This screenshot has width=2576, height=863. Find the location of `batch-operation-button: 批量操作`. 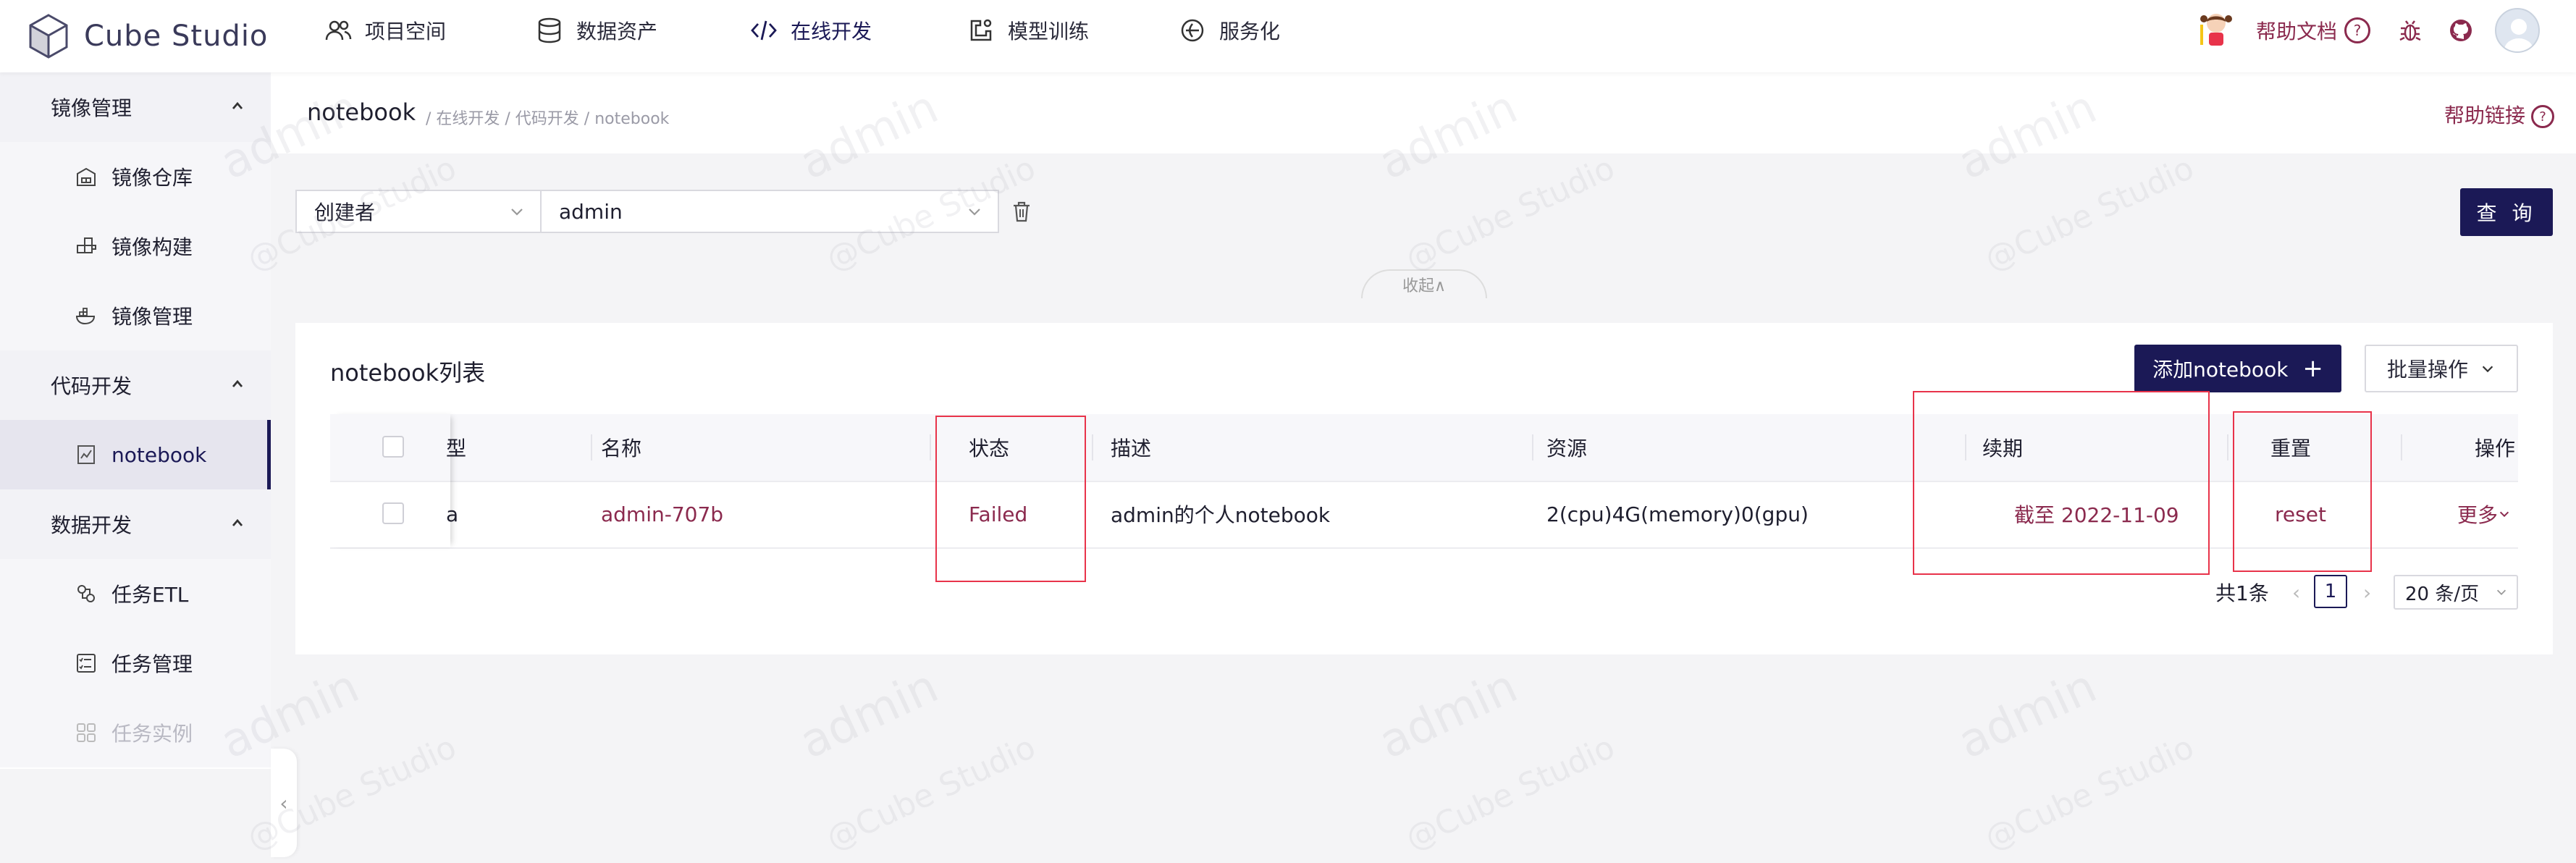

batch-operation-button: 批量操作 is located at coordinates (2441, 369).